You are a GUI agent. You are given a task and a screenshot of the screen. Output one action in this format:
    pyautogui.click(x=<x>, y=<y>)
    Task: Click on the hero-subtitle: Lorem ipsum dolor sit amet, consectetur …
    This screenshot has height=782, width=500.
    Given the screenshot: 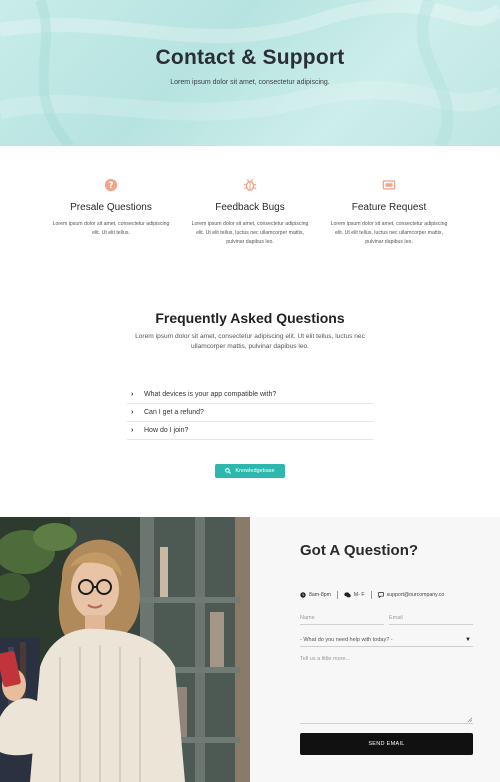 What is the action you would take?
    pyautogui.click(x=250, y=82)
    